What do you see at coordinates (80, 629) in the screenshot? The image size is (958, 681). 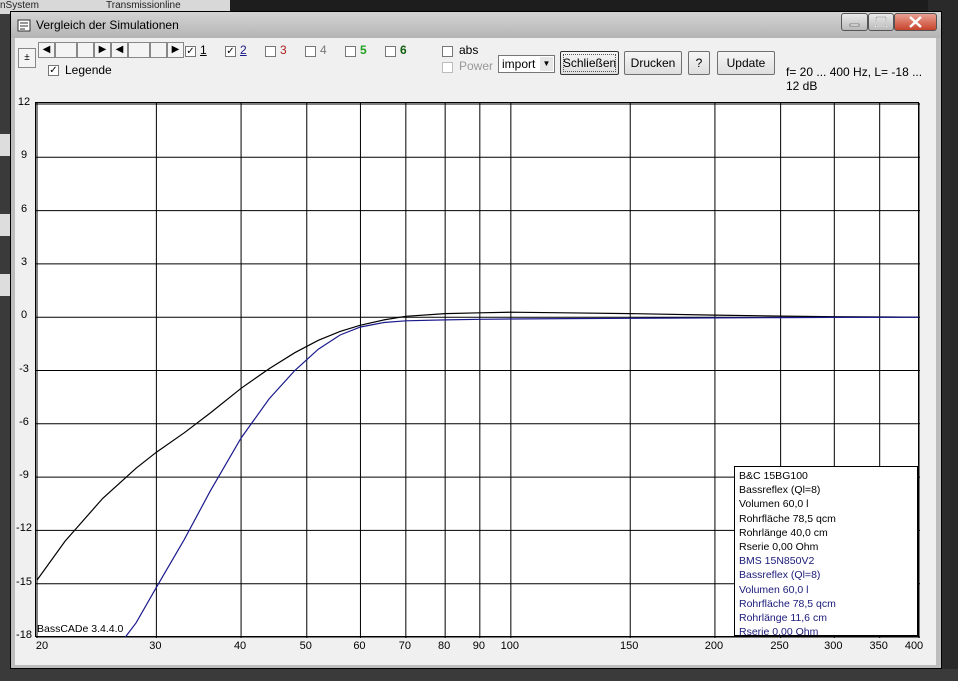 I see `software-version: BassCADe 3.4.4.0` at bounding box center [80, 629].